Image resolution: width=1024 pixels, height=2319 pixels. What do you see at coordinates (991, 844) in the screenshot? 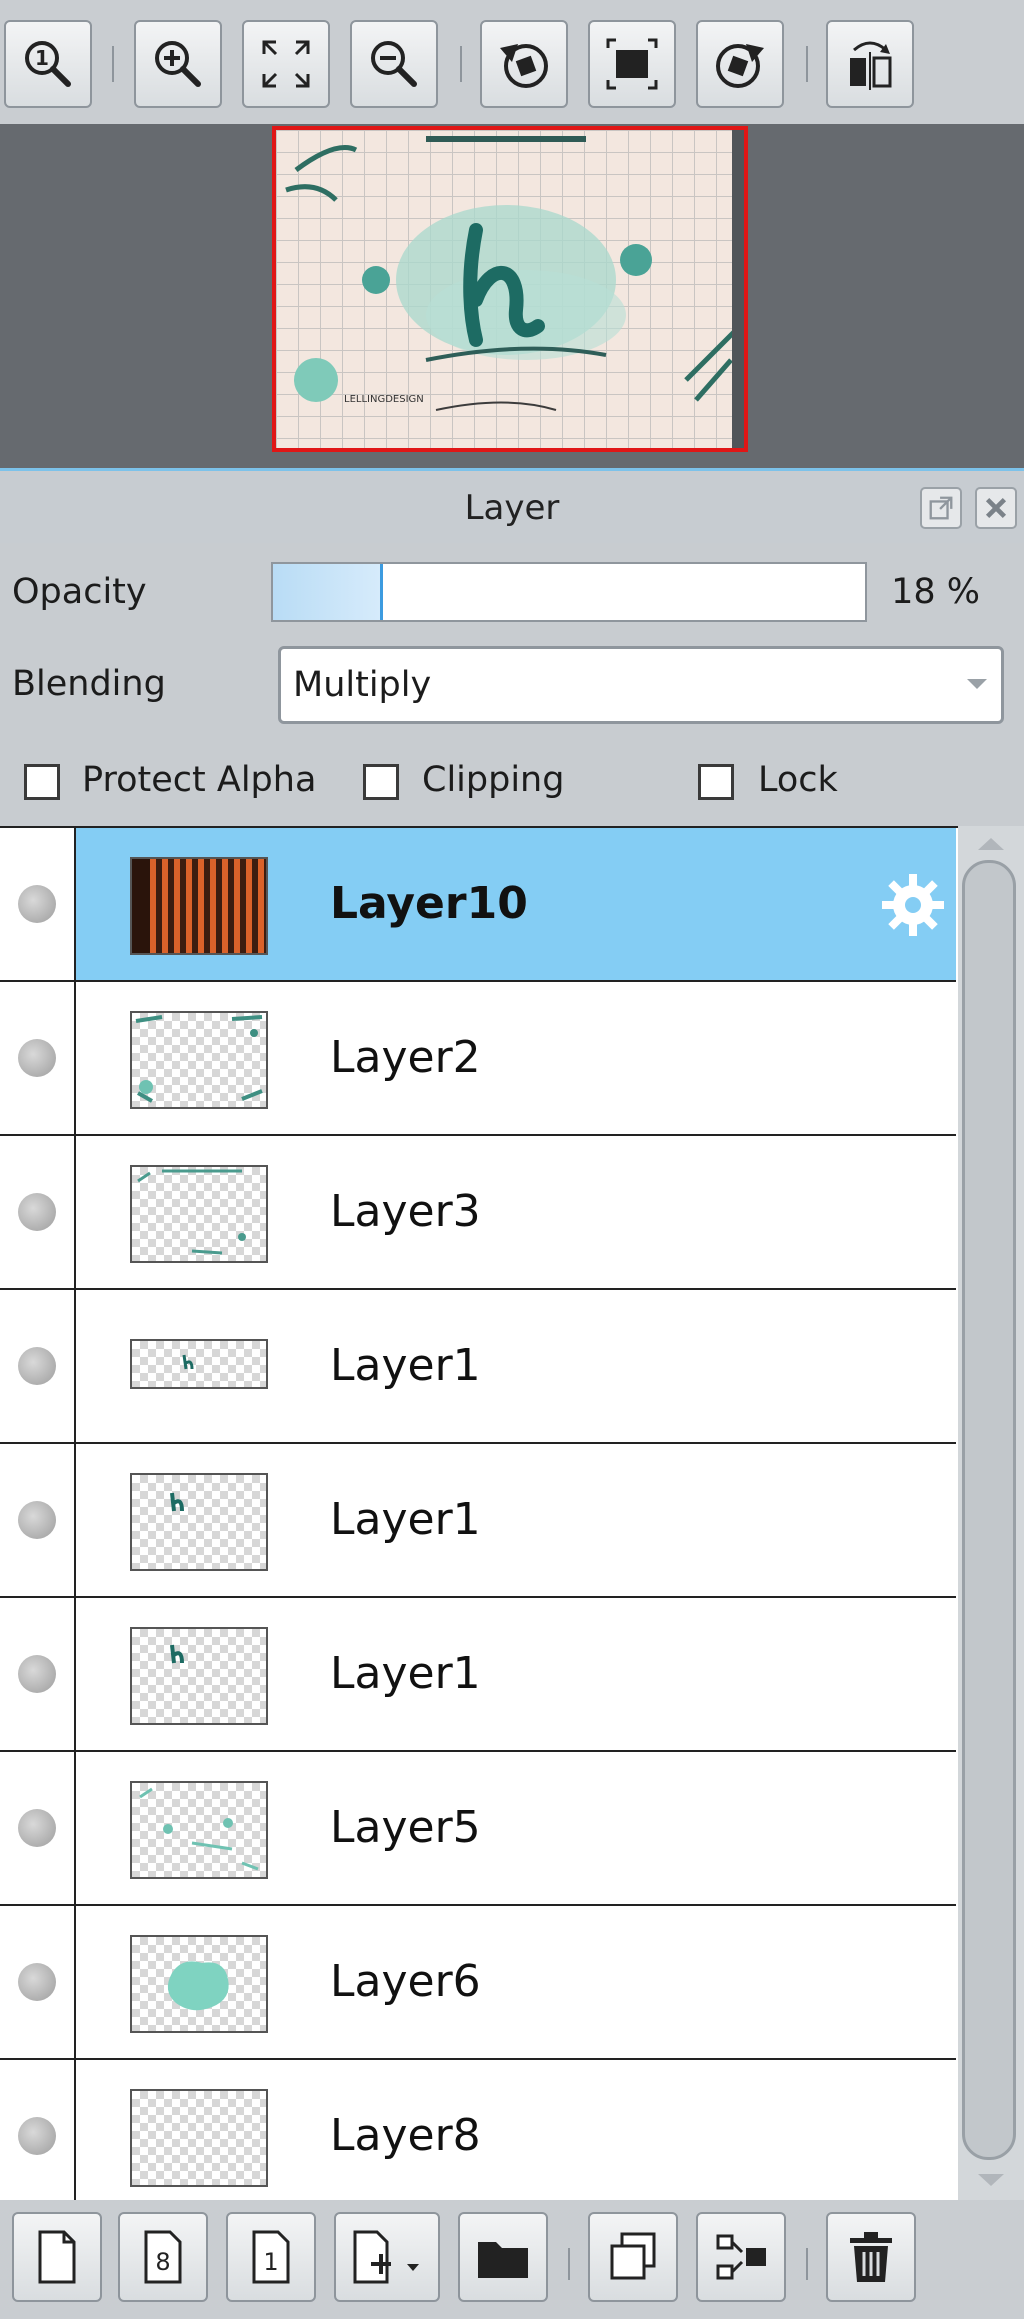
I see `scroll-up-icon` at bounding box center [991, 844].